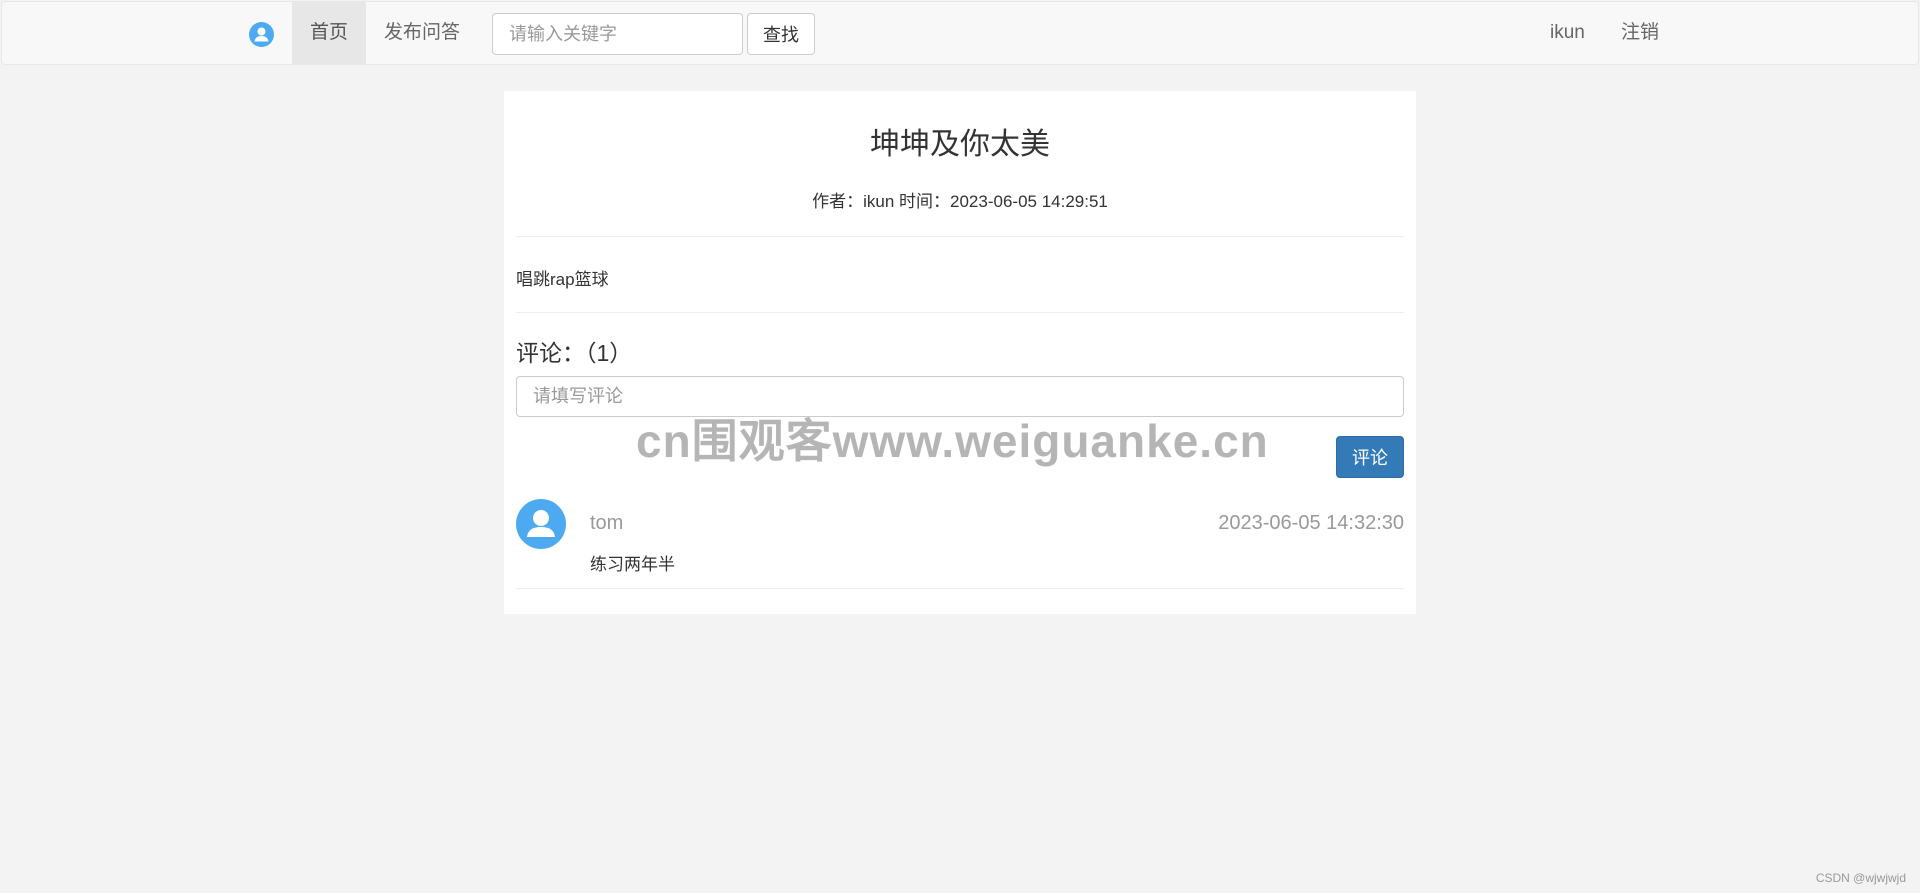  I want to click on comment-time: 2023-06-05 14:32:30, so click(1311, 523).